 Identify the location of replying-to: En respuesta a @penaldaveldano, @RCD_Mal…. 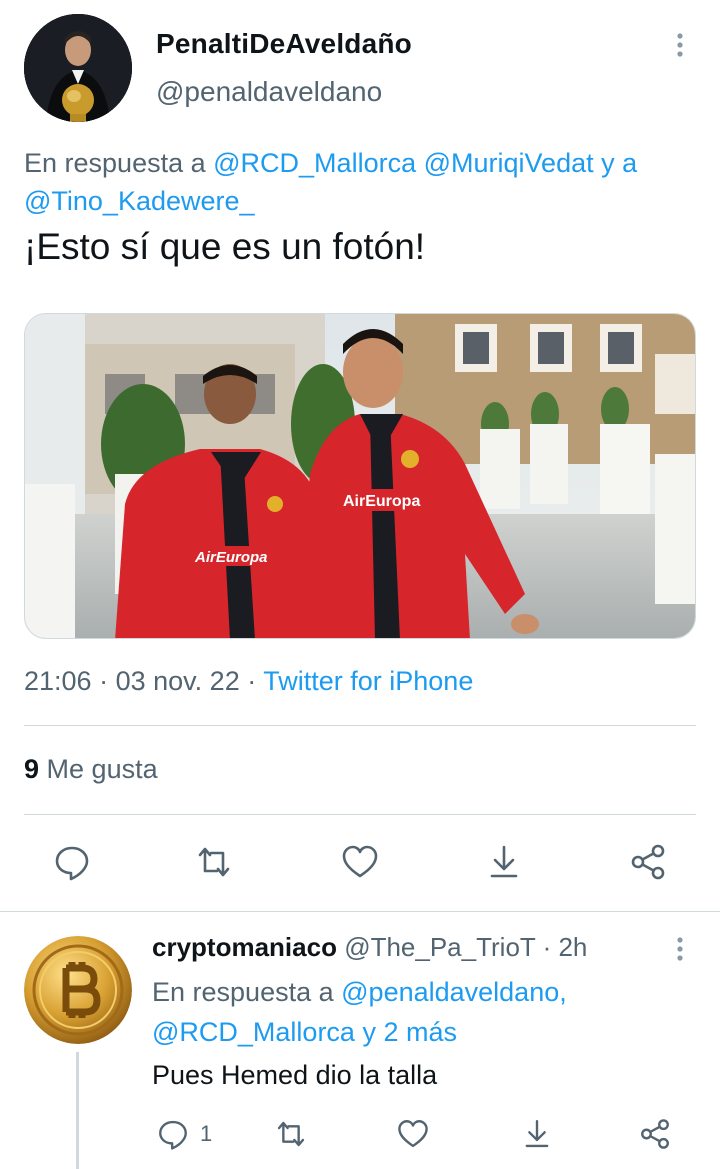
(422, 1012).